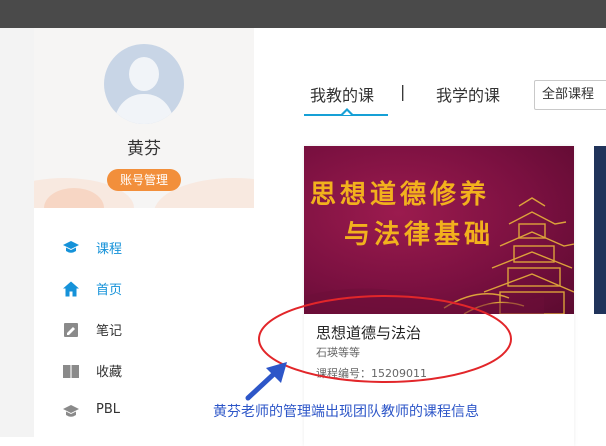 Image resolution: width=606 pixels, height=446 pixels. I want to click on account-management-button: 账号管理, so click(144, 180).